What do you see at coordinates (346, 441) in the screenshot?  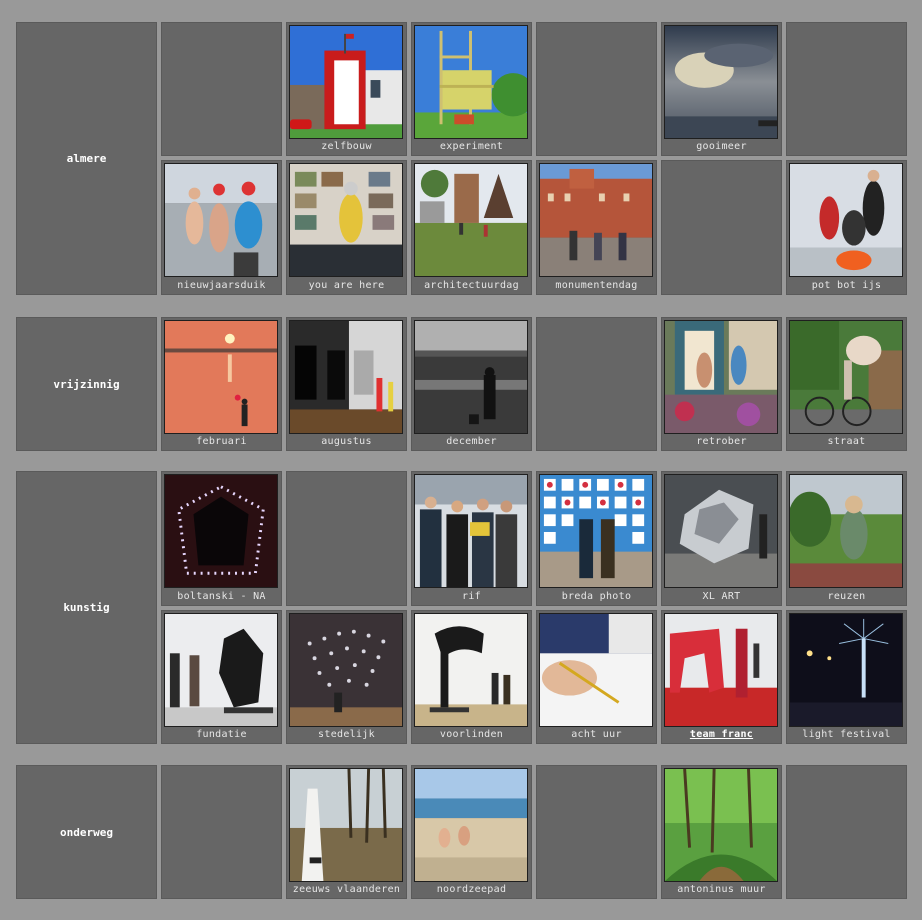 I see `photo-caption: augustus` at bounding box center [346, 441].